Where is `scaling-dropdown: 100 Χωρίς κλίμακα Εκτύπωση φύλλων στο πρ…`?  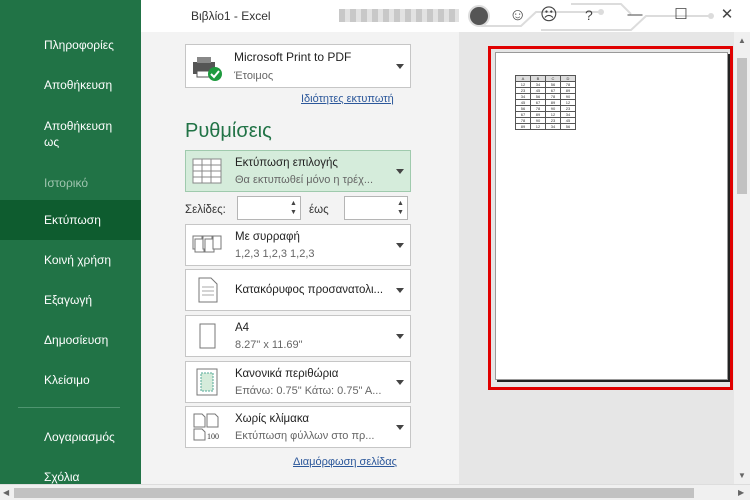
scaling-dropdown: 100 Χωρίς κλίμακα Εκτύπωση φύλλων στο πρ… is located at coordinates (298, 427).